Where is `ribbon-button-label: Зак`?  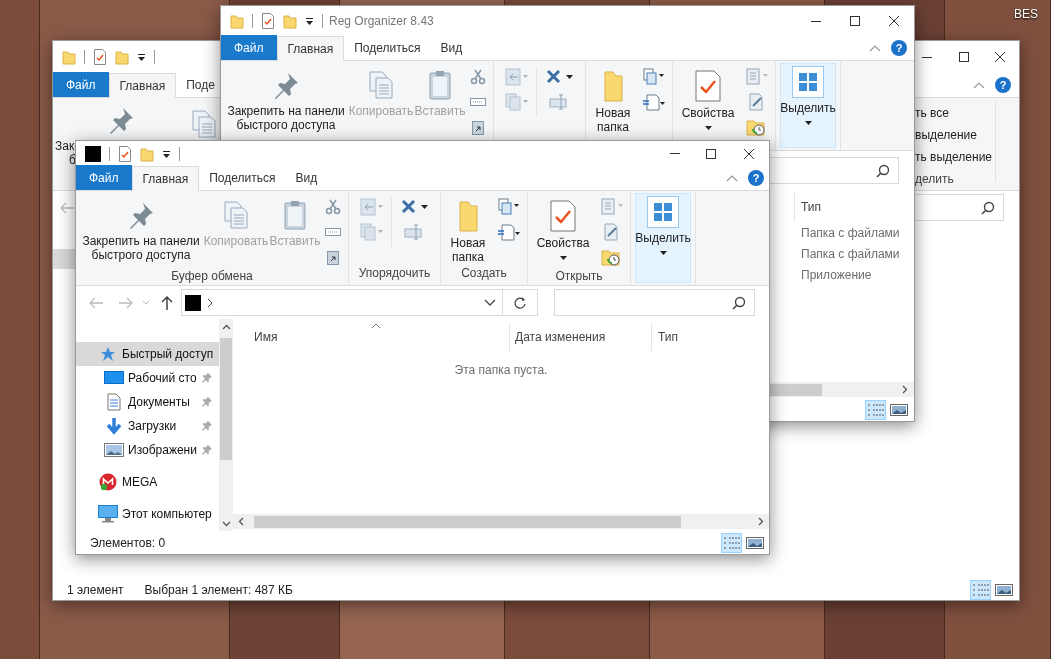
ribbon-button-label: Зак is located at coordinates (65, 146).